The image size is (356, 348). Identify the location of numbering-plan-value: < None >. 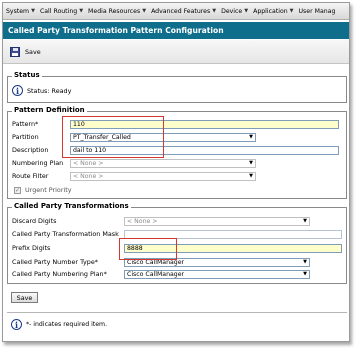
(88, 163).